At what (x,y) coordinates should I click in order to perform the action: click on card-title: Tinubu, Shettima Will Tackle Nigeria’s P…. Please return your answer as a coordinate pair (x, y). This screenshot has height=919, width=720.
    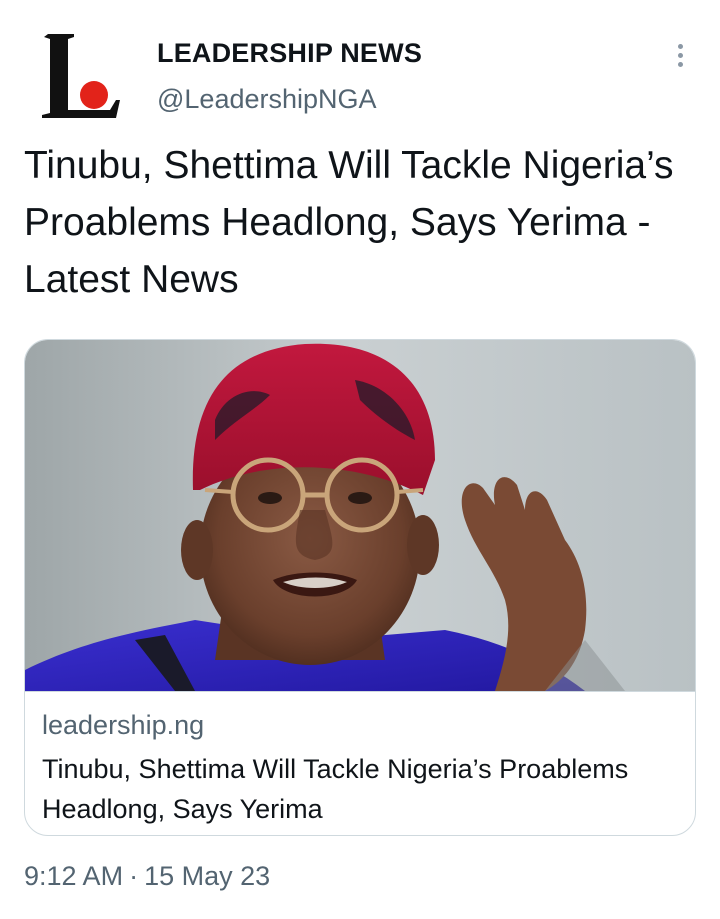
    Looking at the image, I should click on (335, 789).